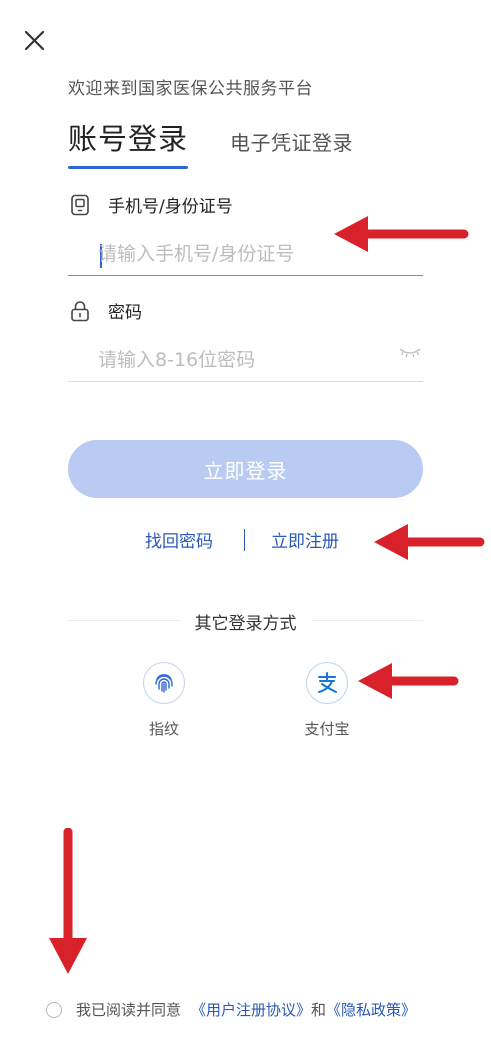 The image size is (491, 1040). I want to click on login-tabs: 账号登录 电子凭证登录, so click(248, 144).